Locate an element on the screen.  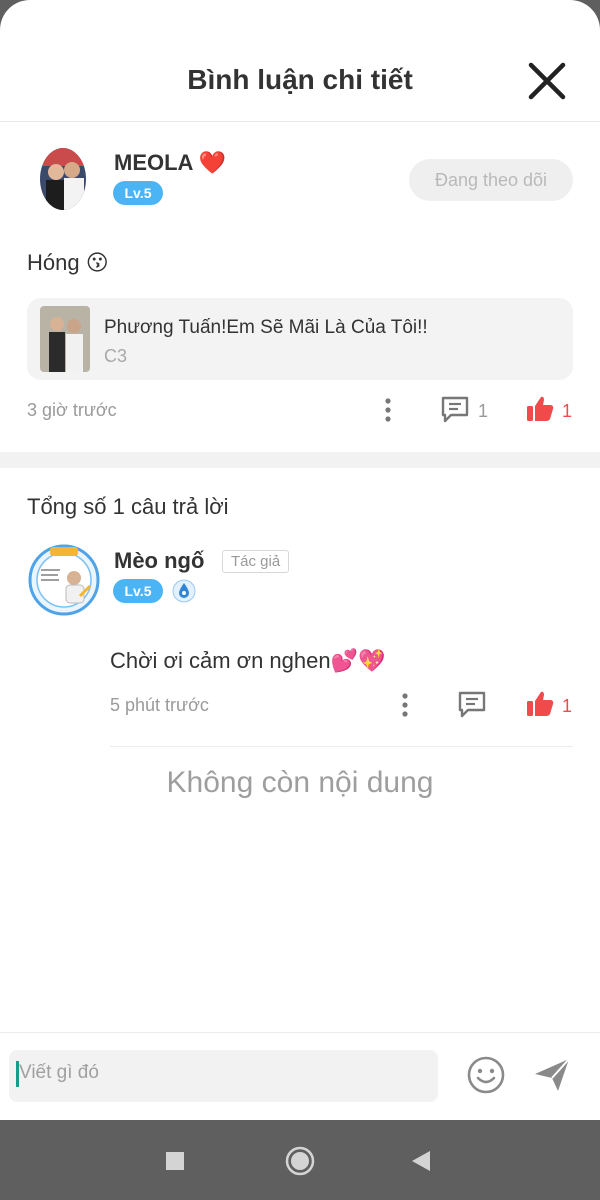
comment-input is located at coordinates (223, 1076).